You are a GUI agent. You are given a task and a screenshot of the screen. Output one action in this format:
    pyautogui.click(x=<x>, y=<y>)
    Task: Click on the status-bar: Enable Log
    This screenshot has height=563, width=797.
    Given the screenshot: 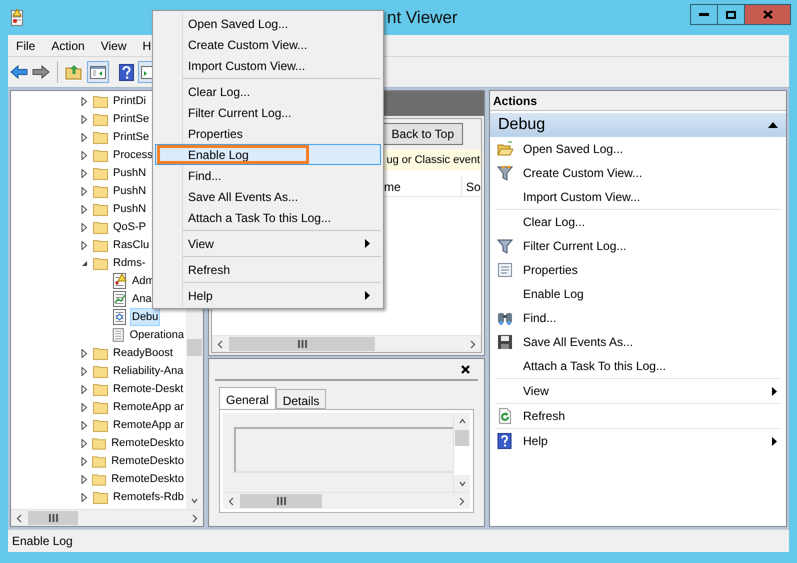 What is the action you would take?
    pyautogui.click(x=398, y=540)
    